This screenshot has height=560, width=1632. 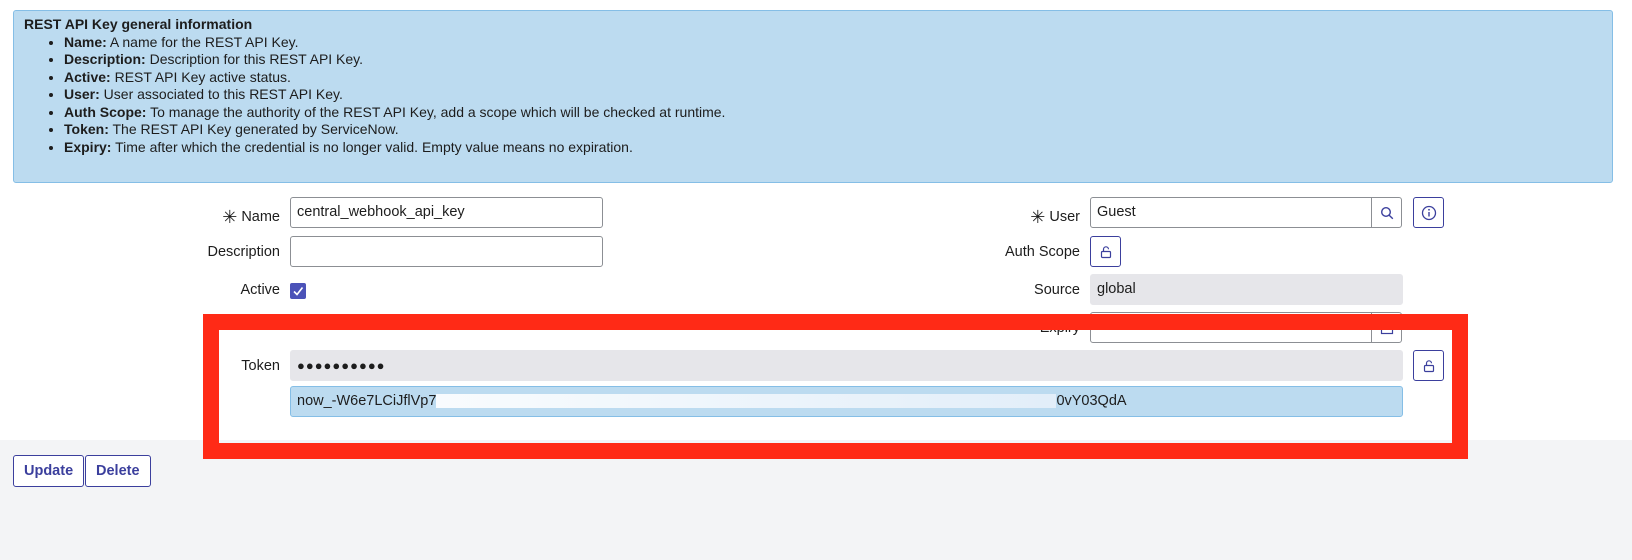 I want to click on token-value-end: 0vY03QdA, so click(x=1091, y=401).